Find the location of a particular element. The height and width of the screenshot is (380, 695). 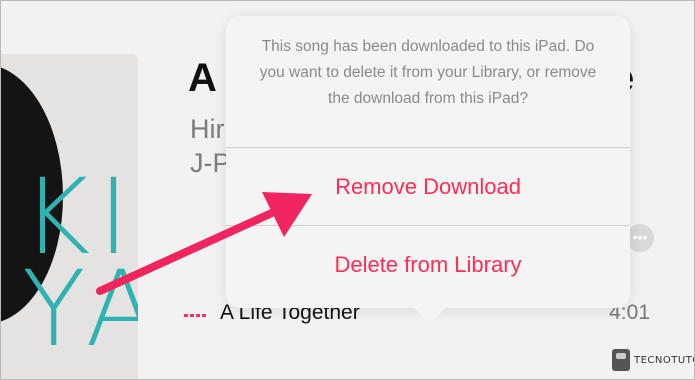

watermark-logo: TECNOTUTO is located at coordinates (653, 360).